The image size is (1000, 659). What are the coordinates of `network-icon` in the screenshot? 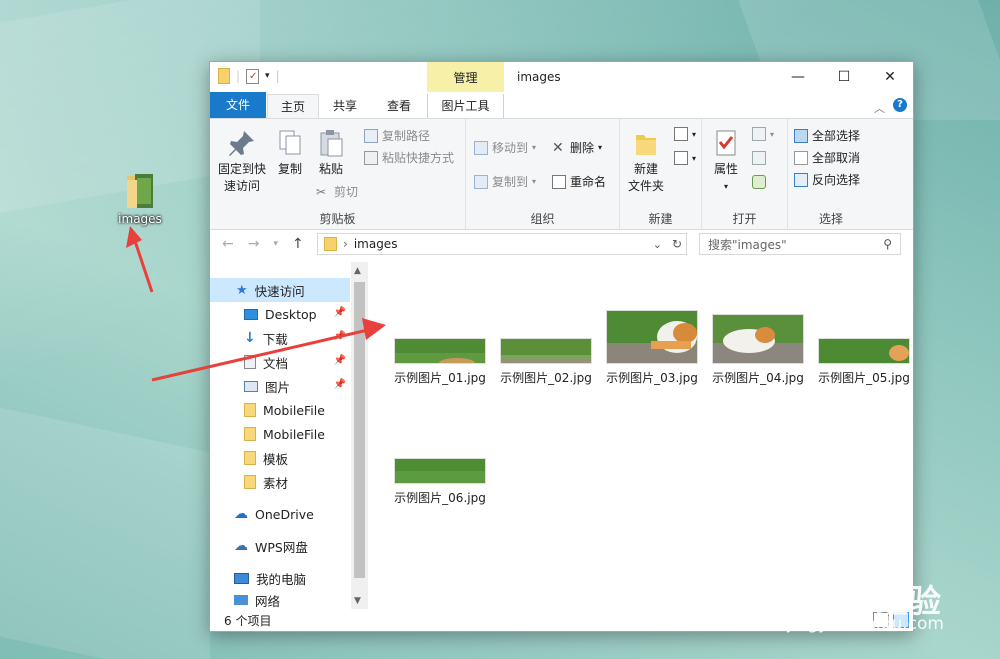 It's located at (241, 600).